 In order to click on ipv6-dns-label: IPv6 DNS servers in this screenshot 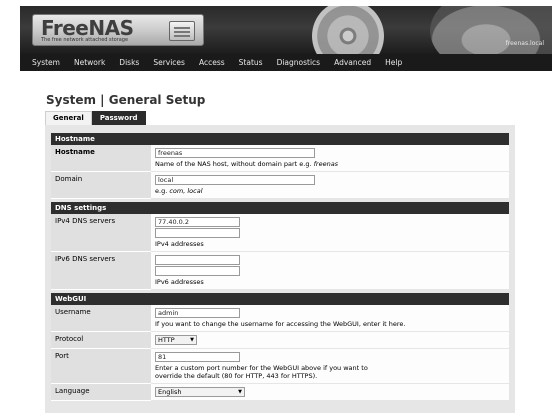, I will do `click(101, 271)`.